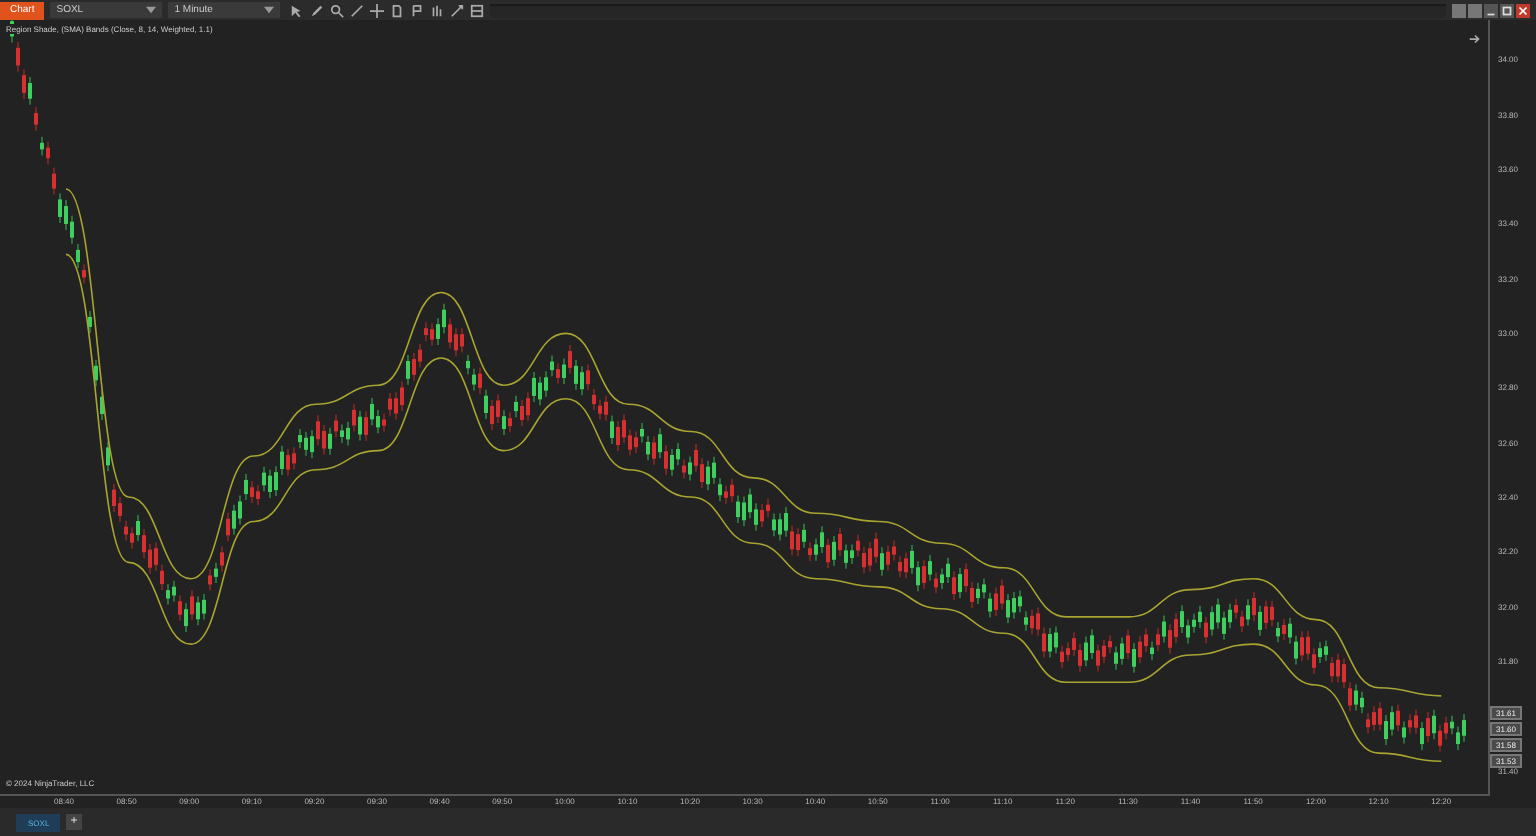 This screenshot has width=1536, height=836. Describe the element at coordinates (457, 10) in the screenshot. I see `arrows-icon` at that location.